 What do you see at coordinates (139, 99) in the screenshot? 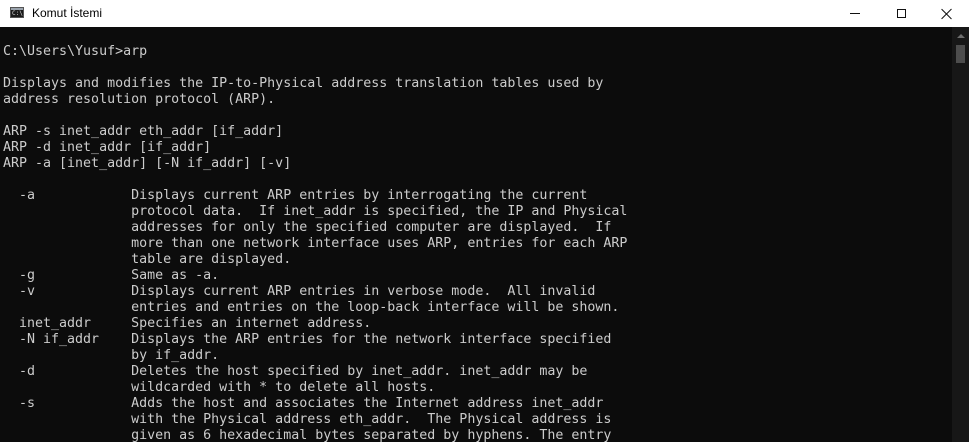
I see `console-line: address resolution protocol (ARP).` at bounding box center [139, 99].